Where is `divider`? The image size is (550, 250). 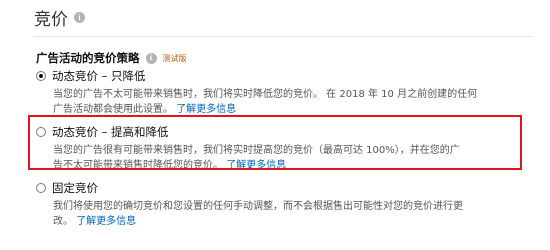
divider is located at coordinates (283, 36).